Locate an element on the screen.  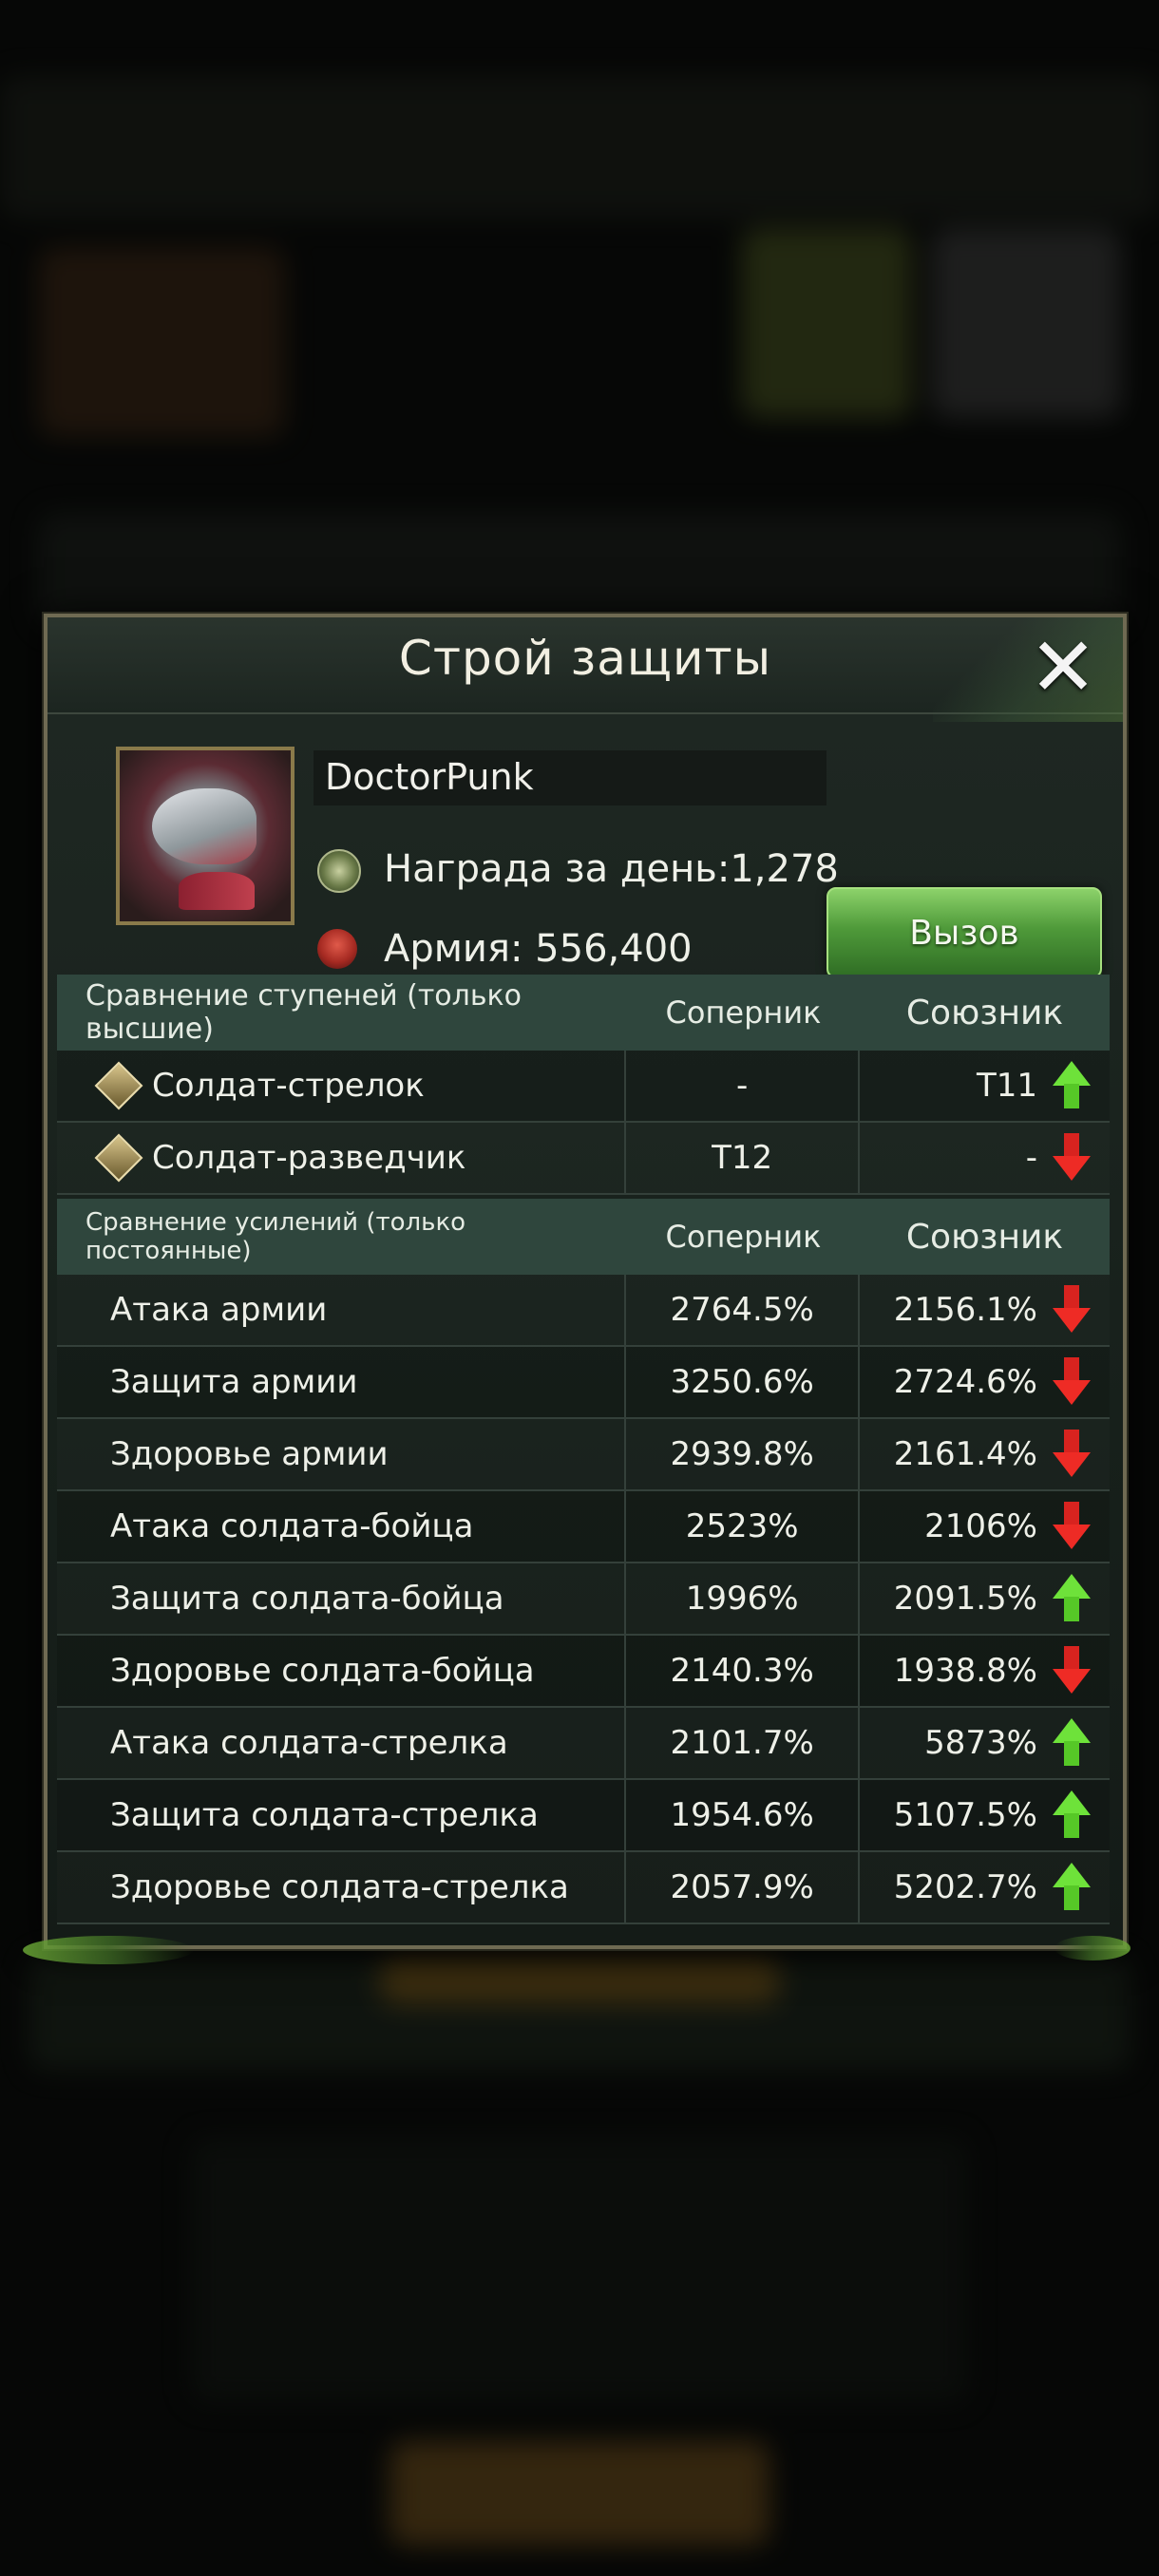
table-row: Здоровье солдата-стрелка 2057.9% 5202.7% is located at coordinates (583, 1888).